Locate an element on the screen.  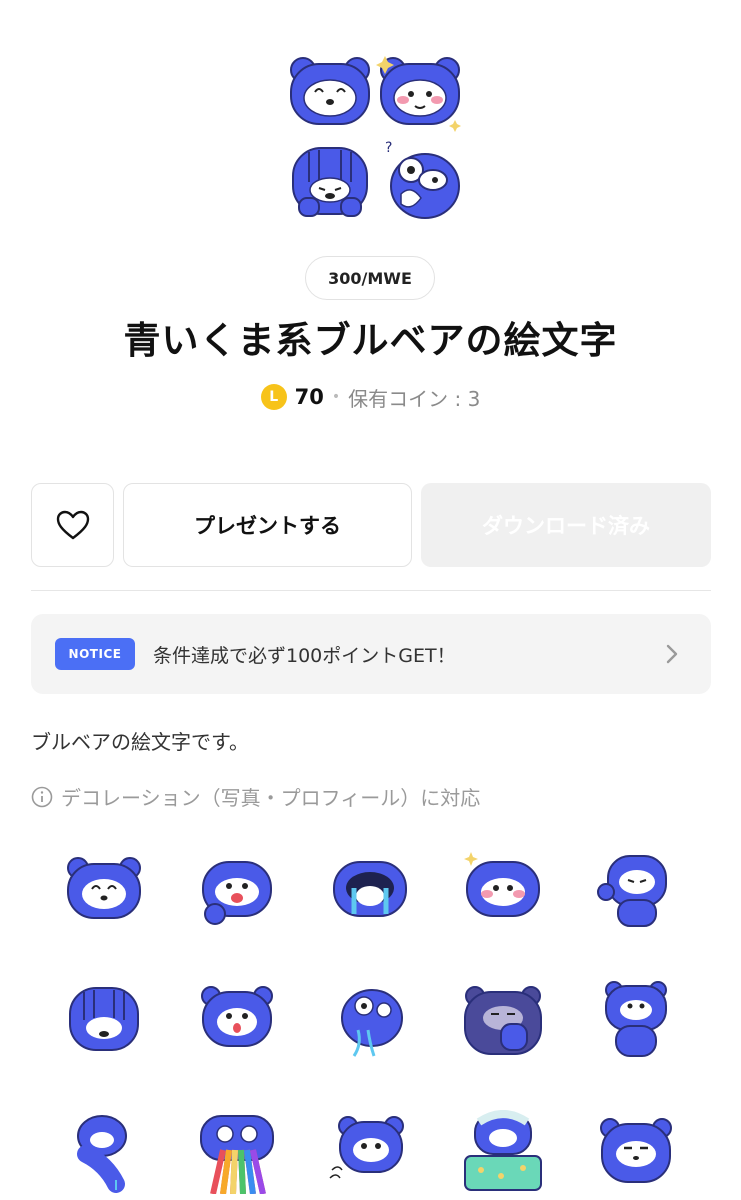
product-title: 青いくま系ブルベアの絵文字 is located at coordinates (370, 340).